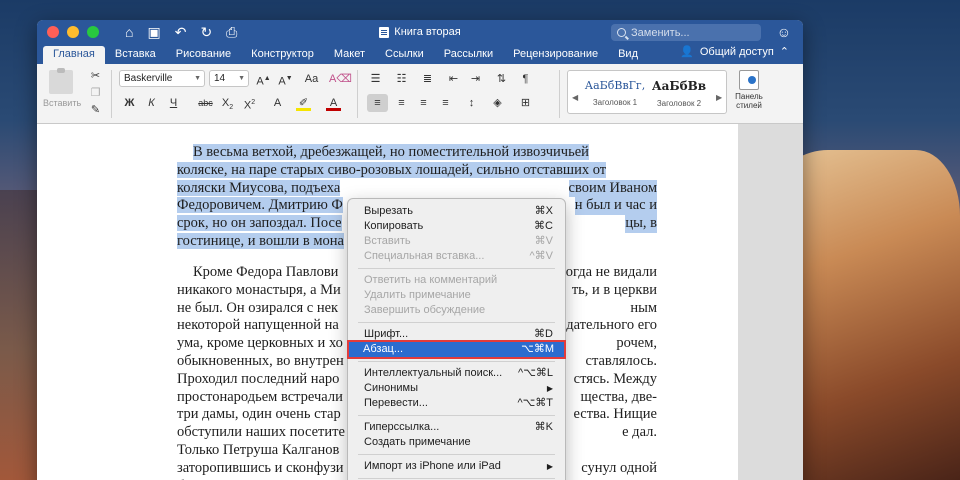 This screenshot has height=480, width=960. What do you see at coordinates (74, 55) in the screenshot?
I see `tab-home: Главная` at bounding box center [74, 55].